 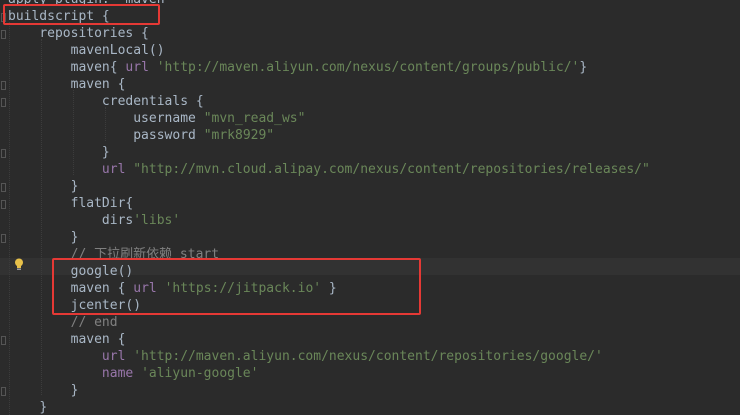 What do you see at coordinates (168, 135) in the screenshot?
I see `code-token: password` at bounding box center [168, 135].